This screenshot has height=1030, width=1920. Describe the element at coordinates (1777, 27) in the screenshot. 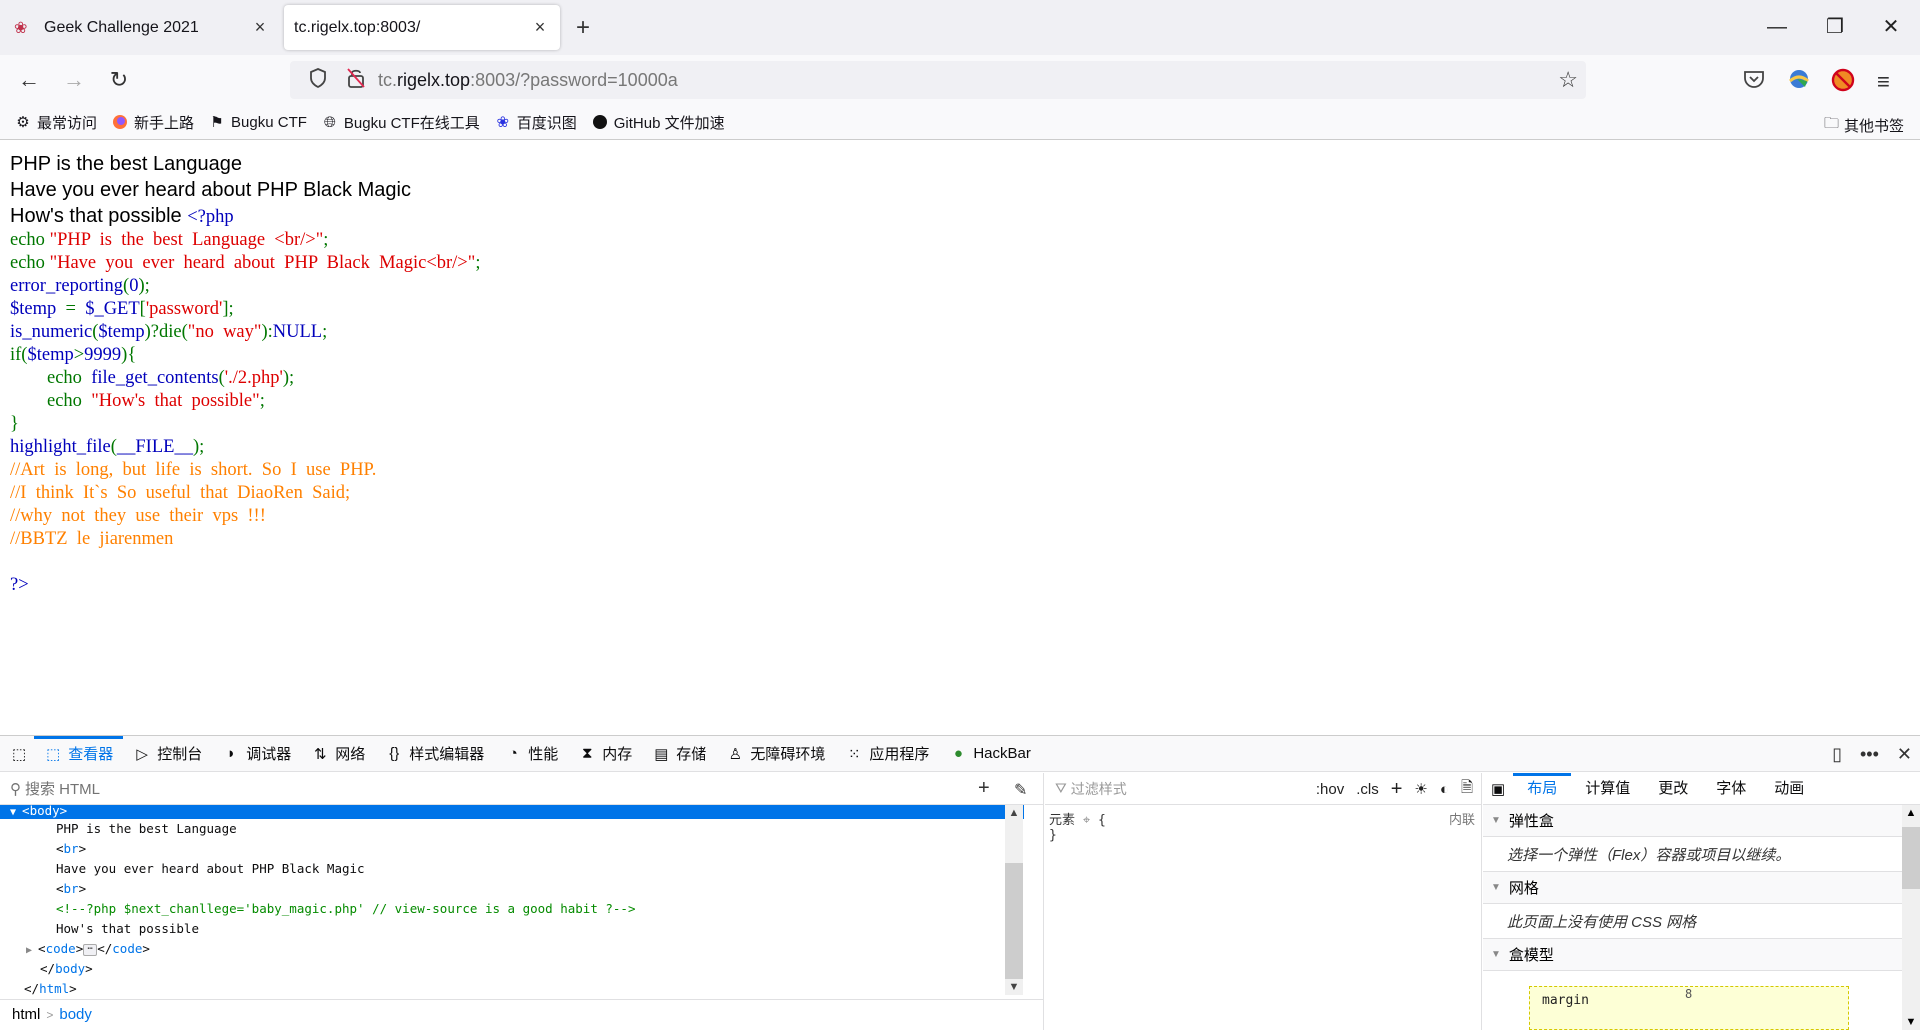

I see `minimize-button: —` at that location.